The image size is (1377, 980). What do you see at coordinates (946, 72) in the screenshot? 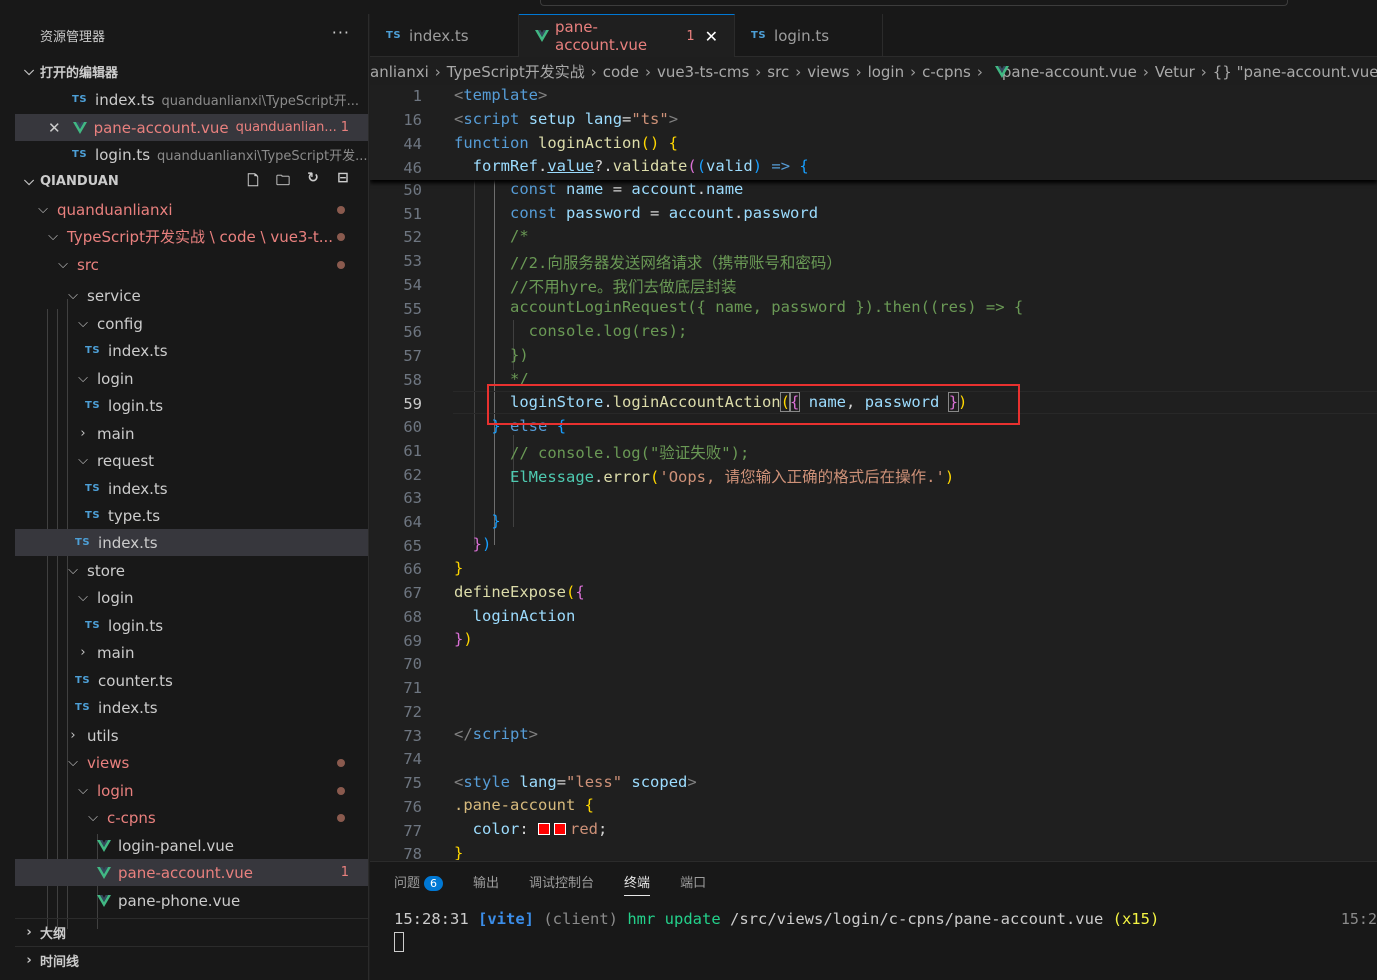
I see `breadcrumb-item: c-cpns` at bounding box center [946, 72].